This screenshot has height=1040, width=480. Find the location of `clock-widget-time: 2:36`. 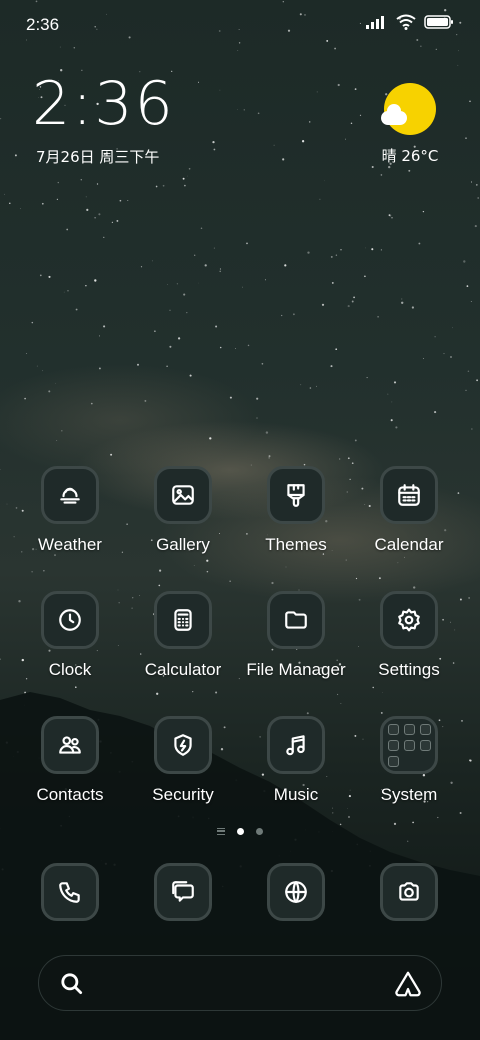

clock-widget-time: 2:36 is located at coordinates (103, 104).